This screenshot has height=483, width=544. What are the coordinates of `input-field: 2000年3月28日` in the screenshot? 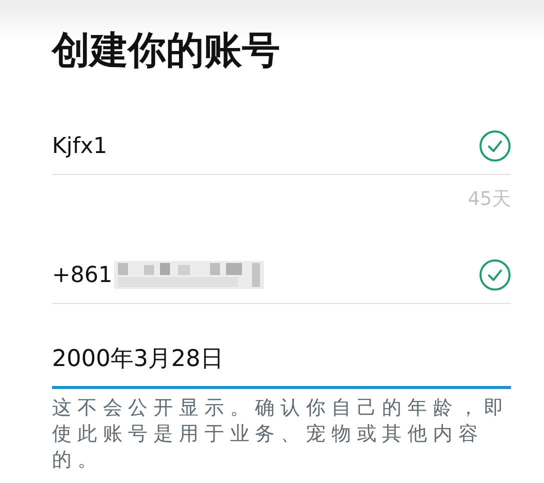 It's located at (281, 359).